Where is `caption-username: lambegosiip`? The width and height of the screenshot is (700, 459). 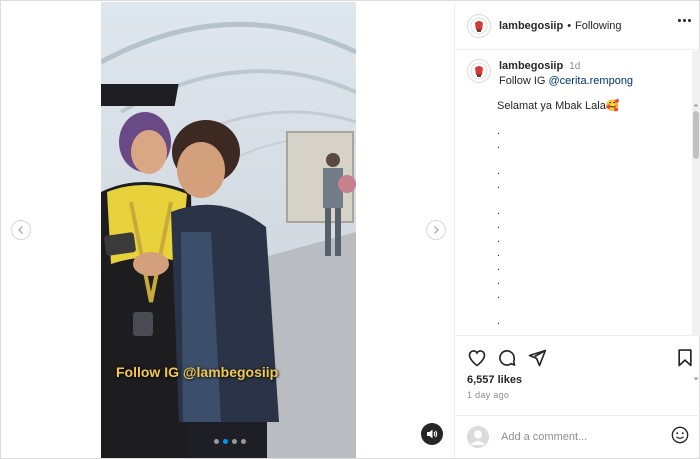 caption-username: lambegosiip is located at coordinates (531, 66).